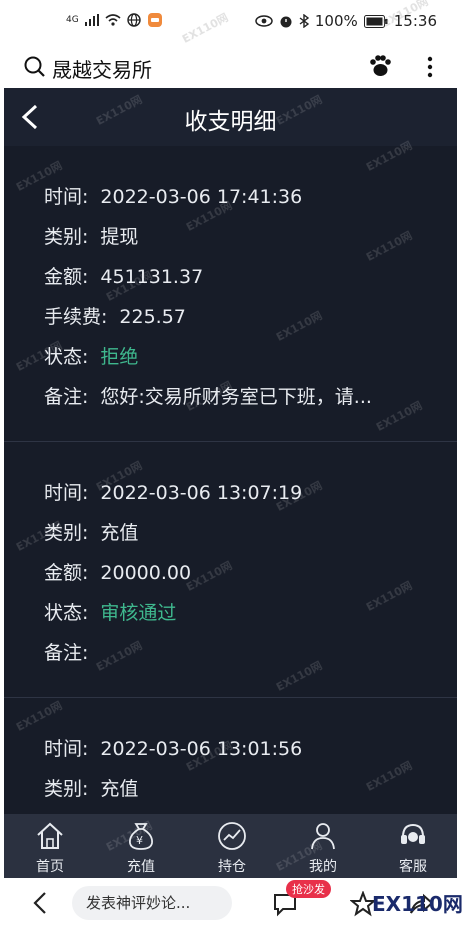 Image resolution: width=465 pixels, height=931 pixels. I want to click on bottom-tab-bar: 首页 ¥ 充值 持仓 我的 客服, so click(230, 846).